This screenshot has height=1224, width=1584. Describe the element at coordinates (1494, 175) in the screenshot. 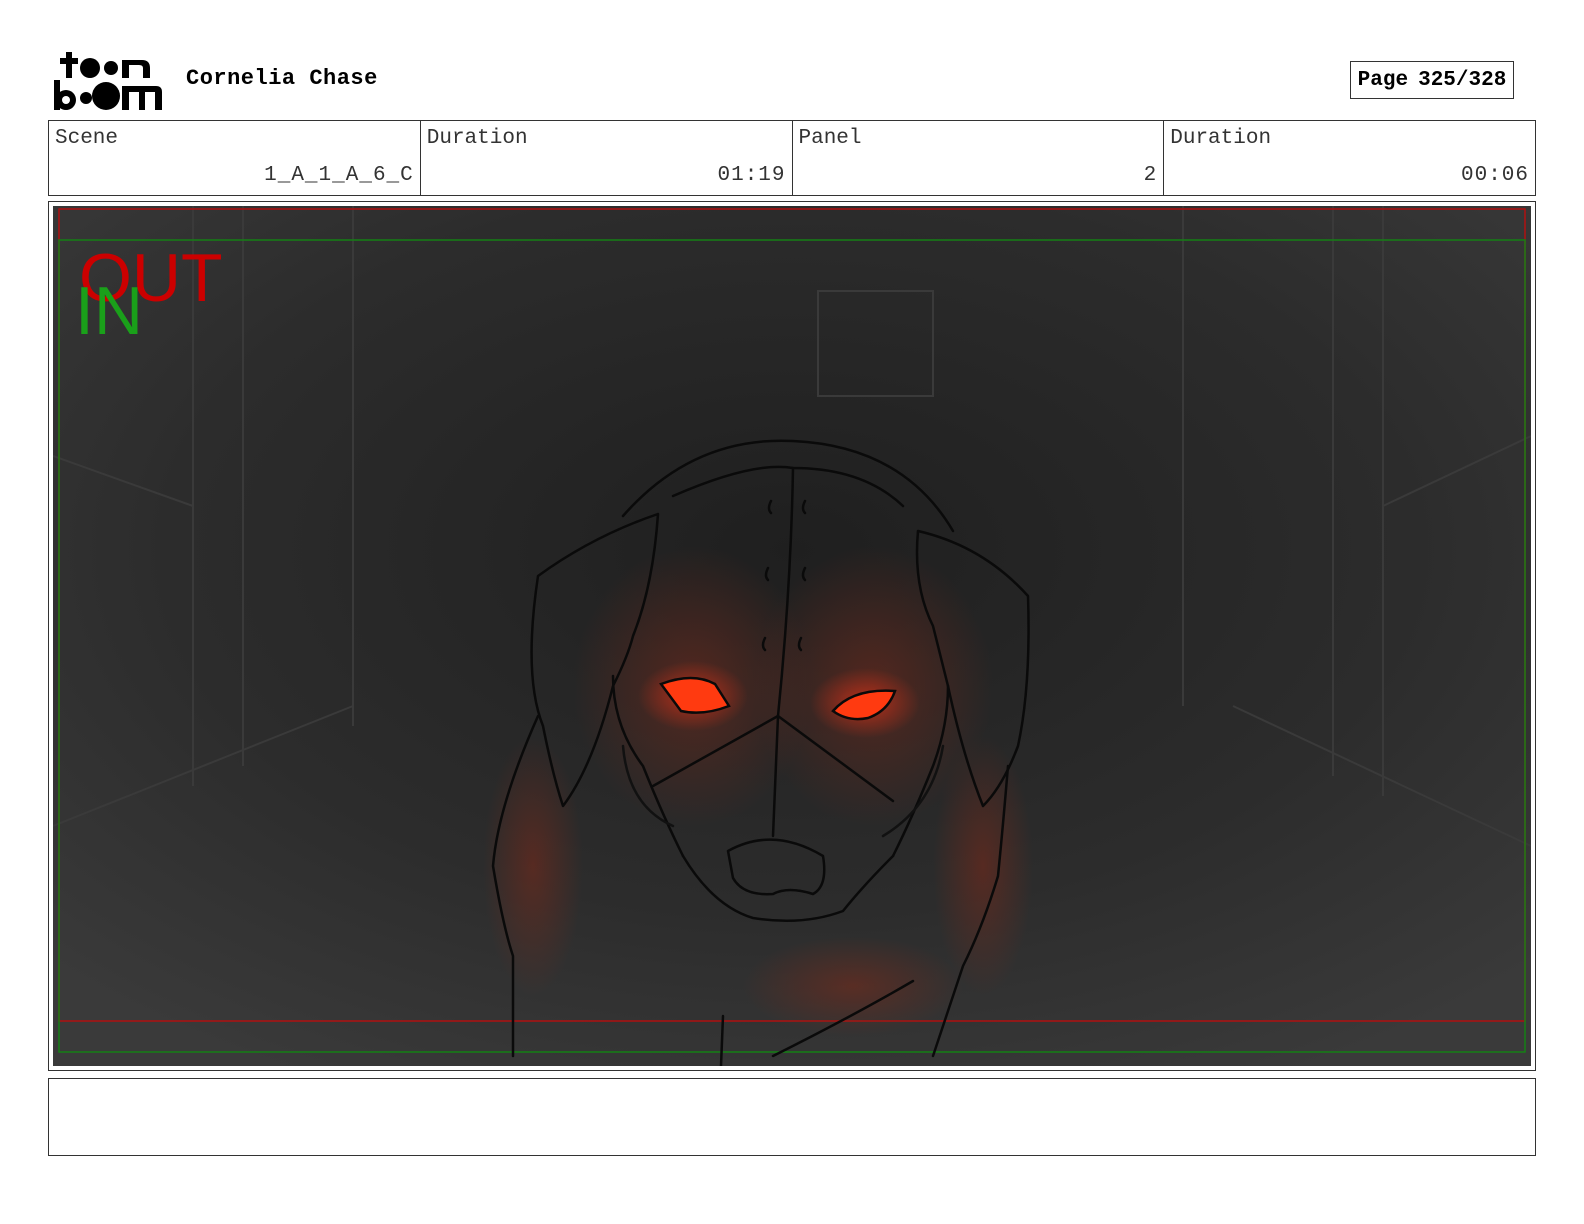

I see `panel-duration-value: 00:06` at that location.